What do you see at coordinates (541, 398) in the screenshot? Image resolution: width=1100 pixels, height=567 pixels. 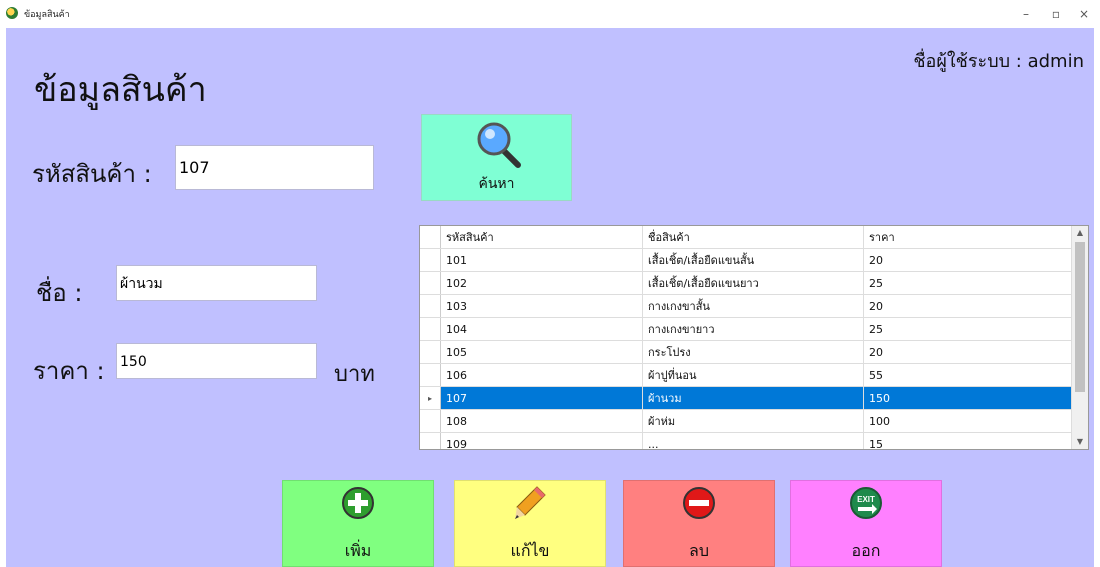 I see `cell-code: 107` at bounding box center [541, 398].